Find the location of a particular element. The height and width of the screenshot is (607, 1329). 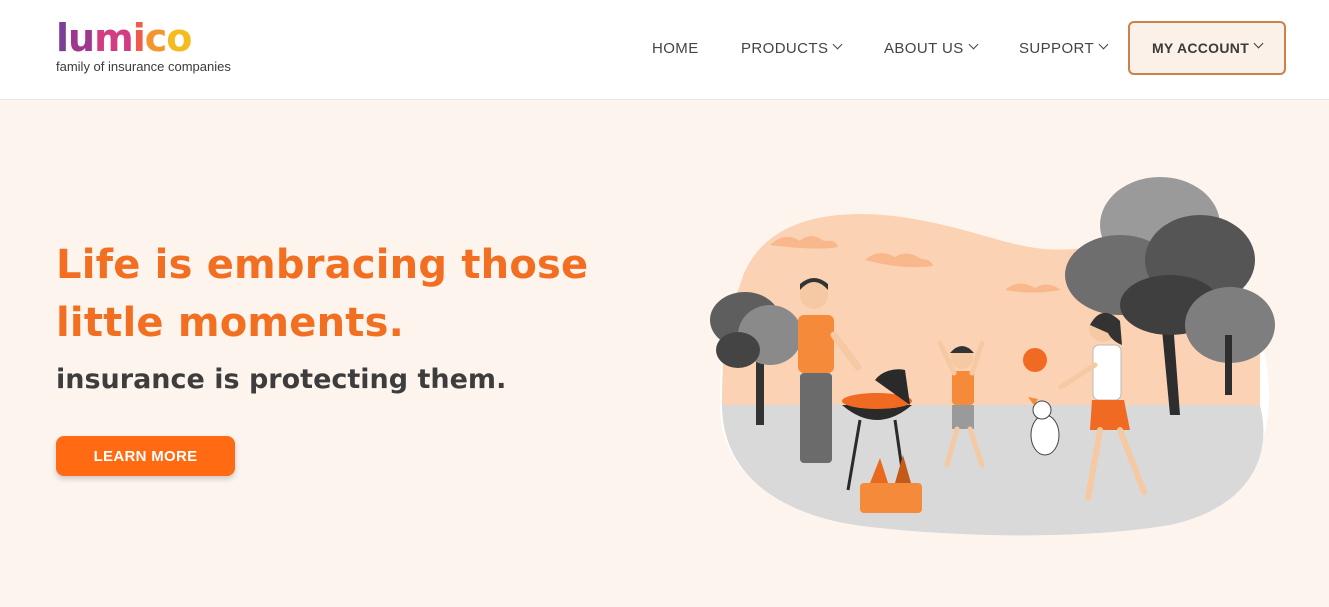

lumico-logo: lumico family of insurance companies is located at coordinates (156, 48).